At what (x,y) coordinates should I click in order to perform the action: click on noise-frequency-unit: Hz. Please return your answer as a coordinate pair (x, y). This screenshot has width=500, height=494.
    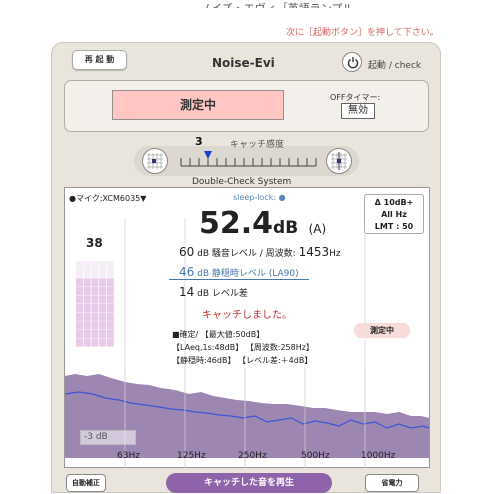
    Looking at the image, I should click on (335, 254).